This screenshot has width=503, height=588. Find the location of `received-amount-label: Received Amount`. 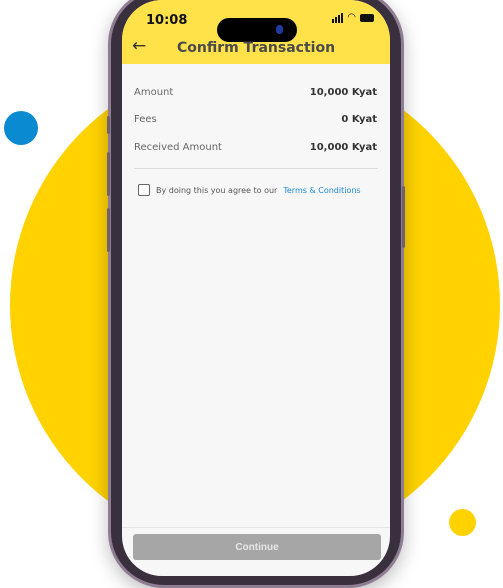

received-amount-label: Received Amount is located at coordinates (178, 147).